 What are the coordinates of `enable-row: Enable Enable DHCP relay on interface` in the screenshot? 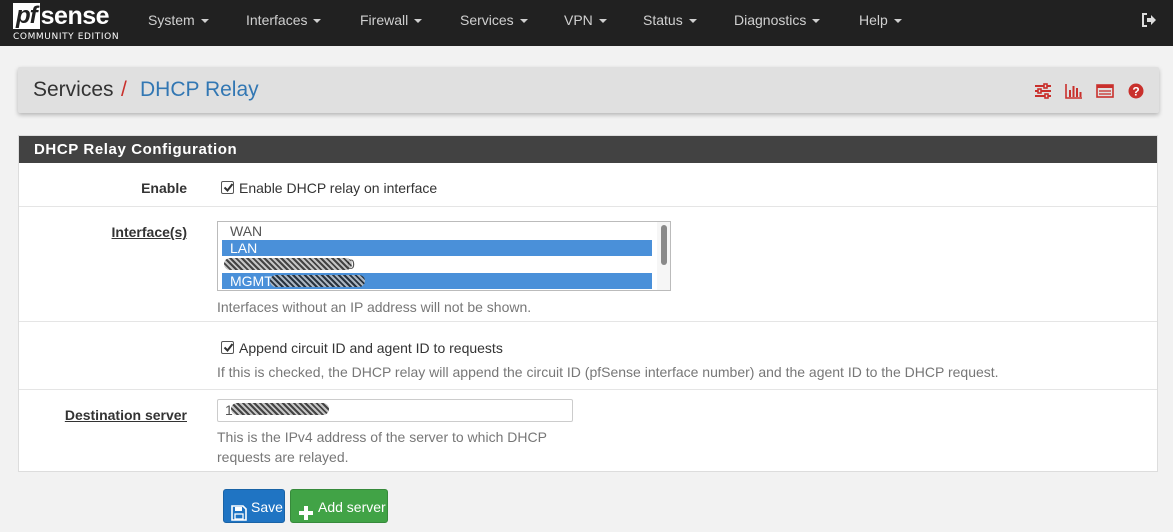 It's located at (588, 185).